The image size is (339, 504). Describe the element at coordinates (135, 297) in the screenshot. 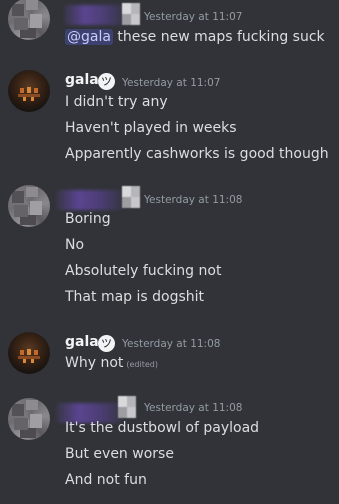

I see `message-line: That map is dogshit` at that location.